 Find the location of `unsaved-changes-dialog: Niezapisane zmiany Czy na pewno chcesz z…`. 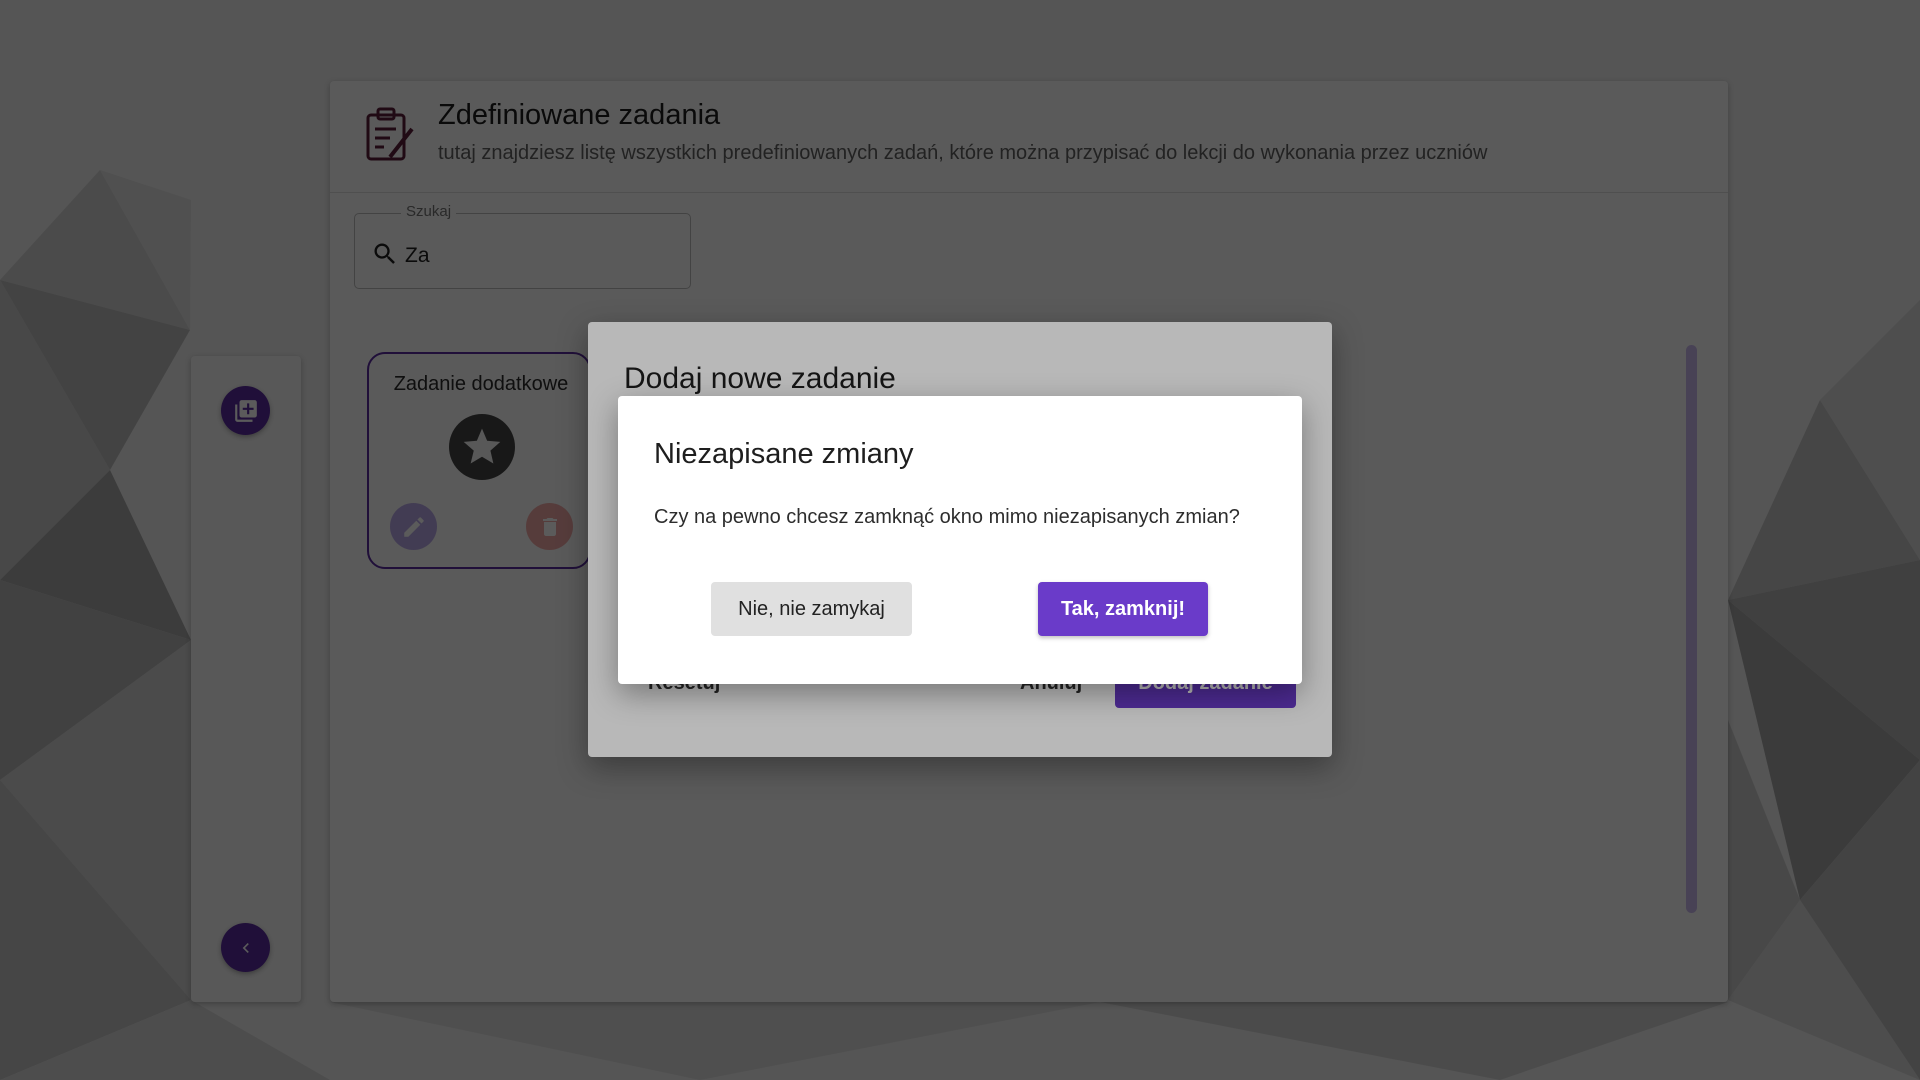

unsaved-changes-dialog: Niezapisane zmiany Czy na pewno chcesz z… is located at coordinates (960, 540).